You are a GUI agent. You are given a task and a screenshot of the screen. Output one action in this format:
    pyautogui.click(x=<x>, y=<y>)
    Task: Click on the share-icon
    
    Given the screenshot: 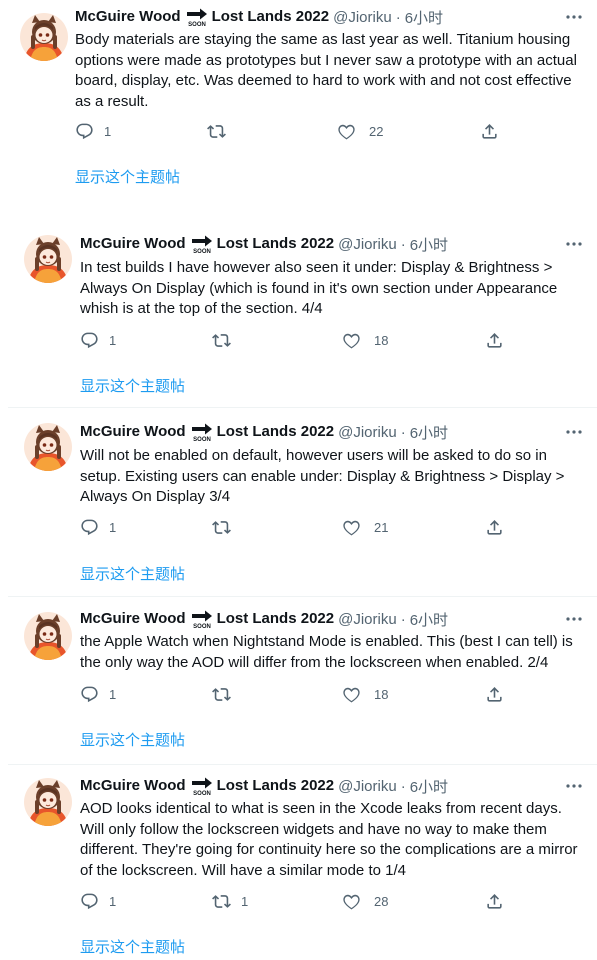 What is the action you would take?
    pyautogui.click(x=494, y=694)
    